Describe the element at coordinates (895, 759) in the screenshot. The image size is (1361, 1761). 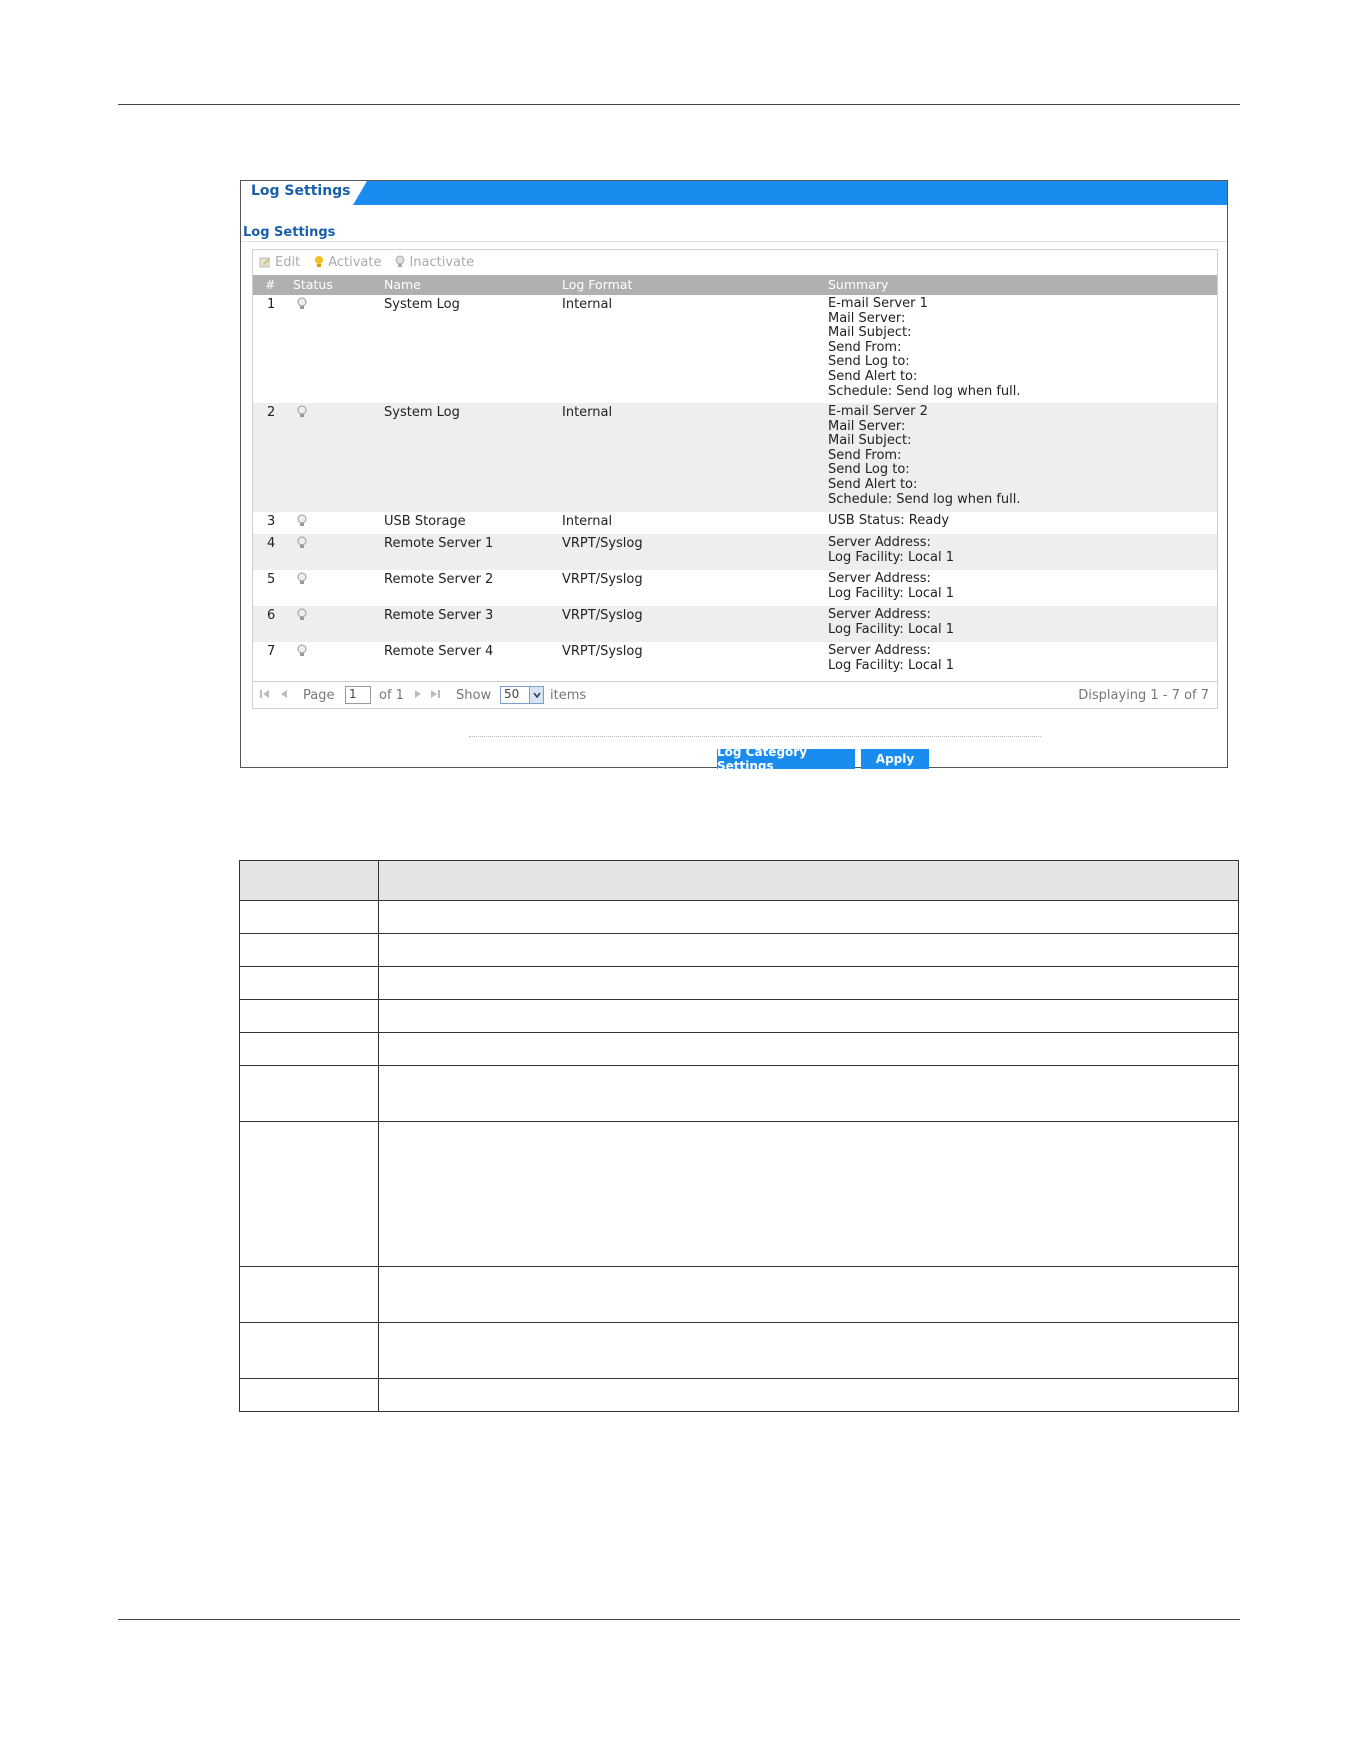
I see `apply-button: Apply` at that location.